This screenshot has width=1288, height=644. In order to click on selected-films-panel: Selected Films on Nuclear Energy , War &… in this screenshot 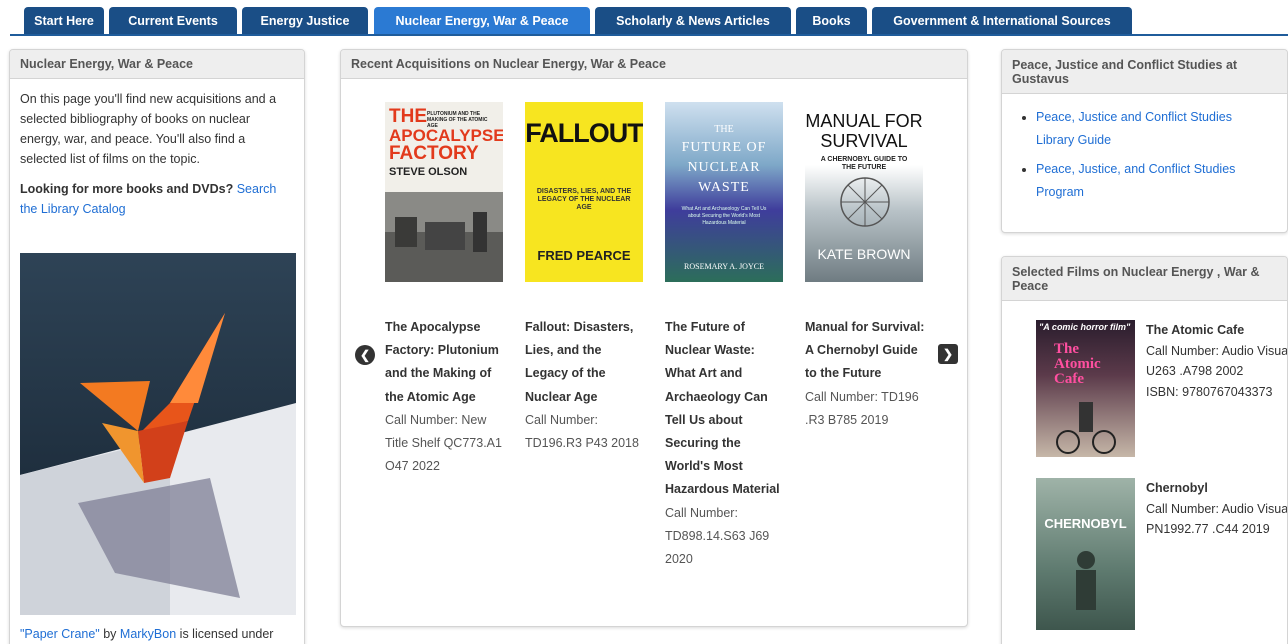, I will do `click(1144, 450)`.